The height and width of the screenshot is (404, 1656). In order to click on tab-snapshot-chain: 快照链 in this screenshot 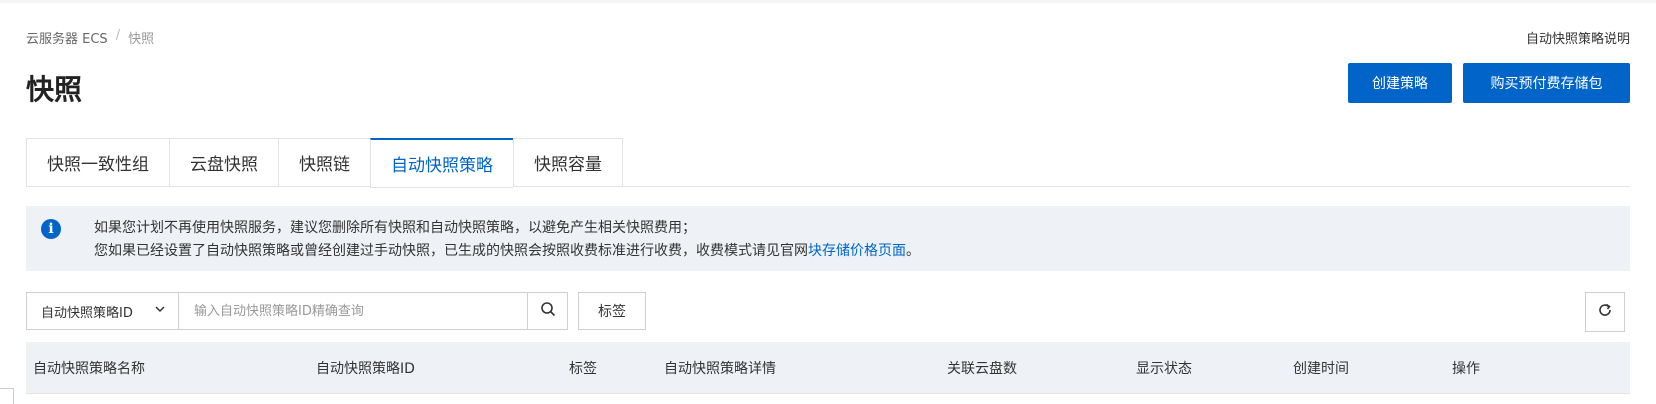, I will do `click(324, 162)`.